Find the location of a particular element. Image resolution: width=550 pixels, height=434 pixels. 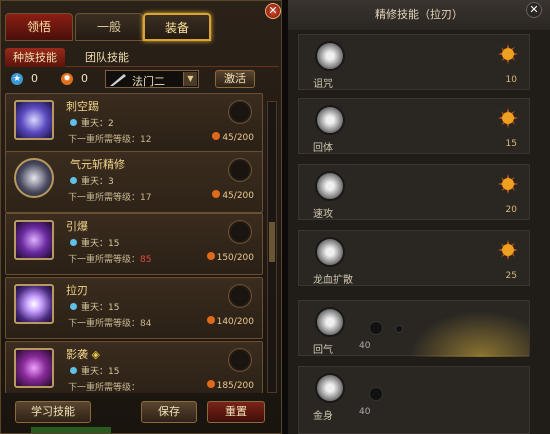

tab-general: 一般 is located at coordinates (109, 27).